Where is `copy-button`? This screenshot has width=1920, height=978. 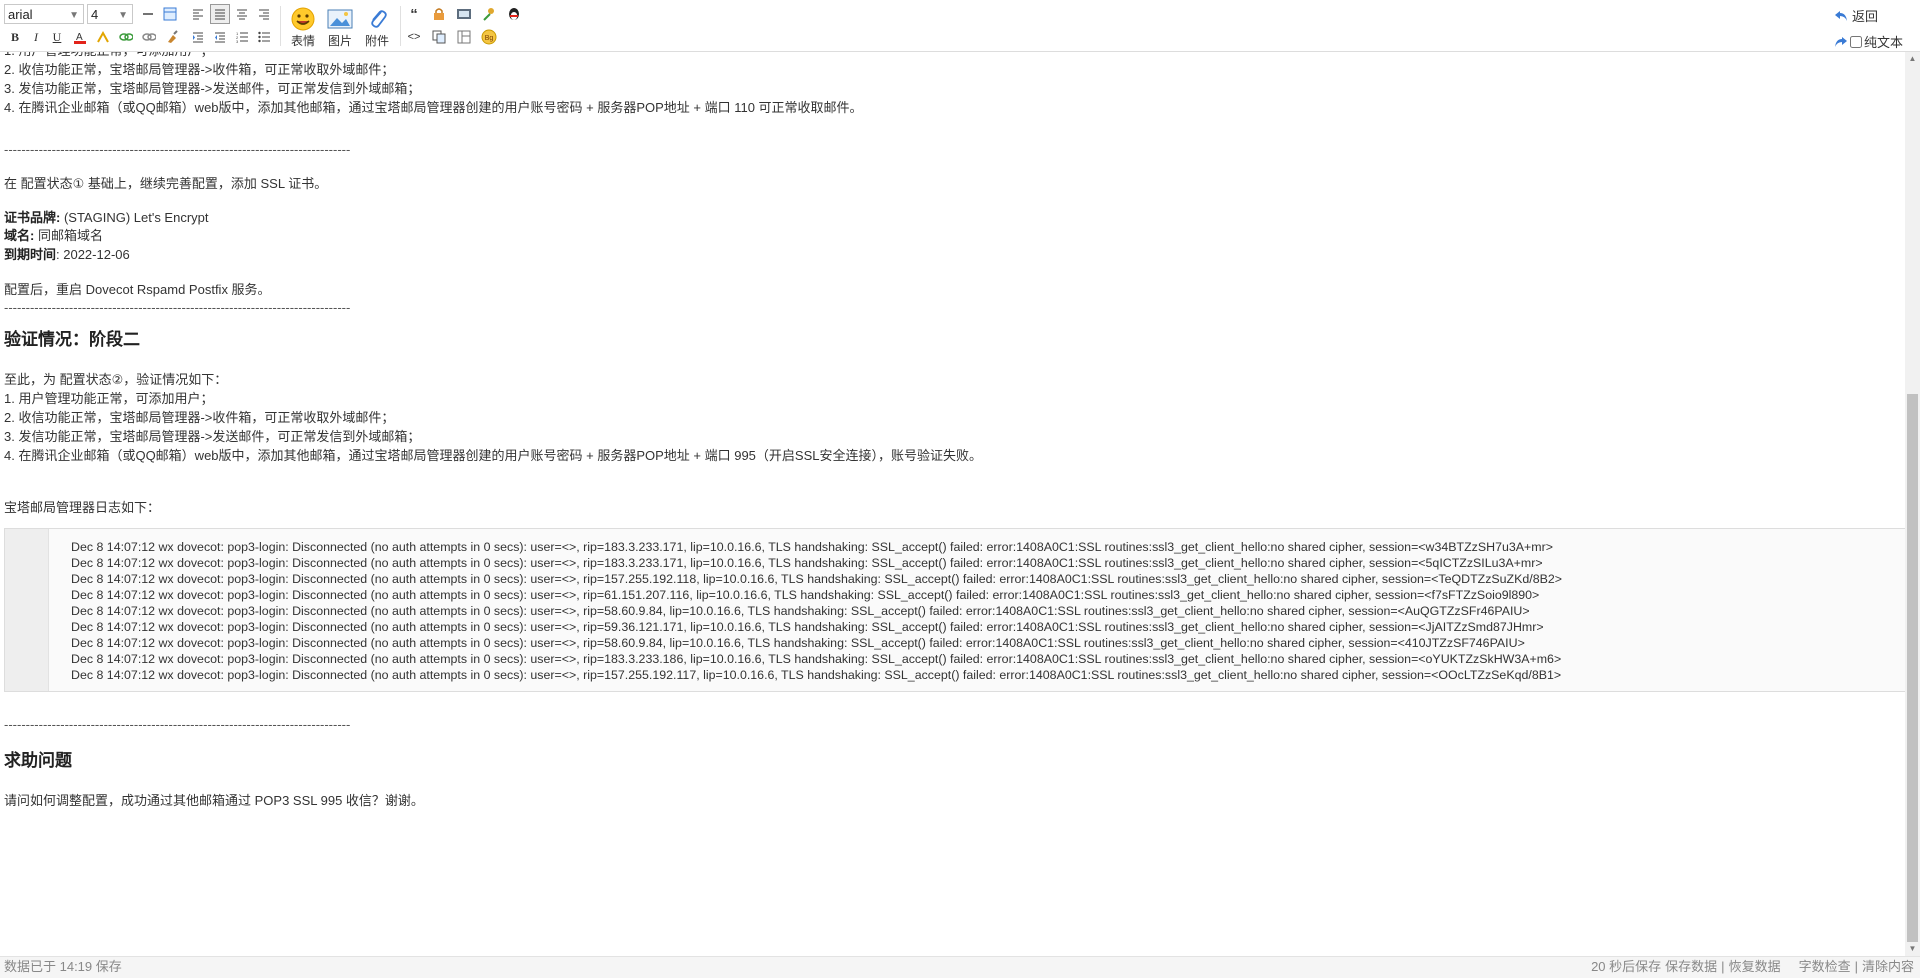
copy-button is located at coordinates (439, 37).